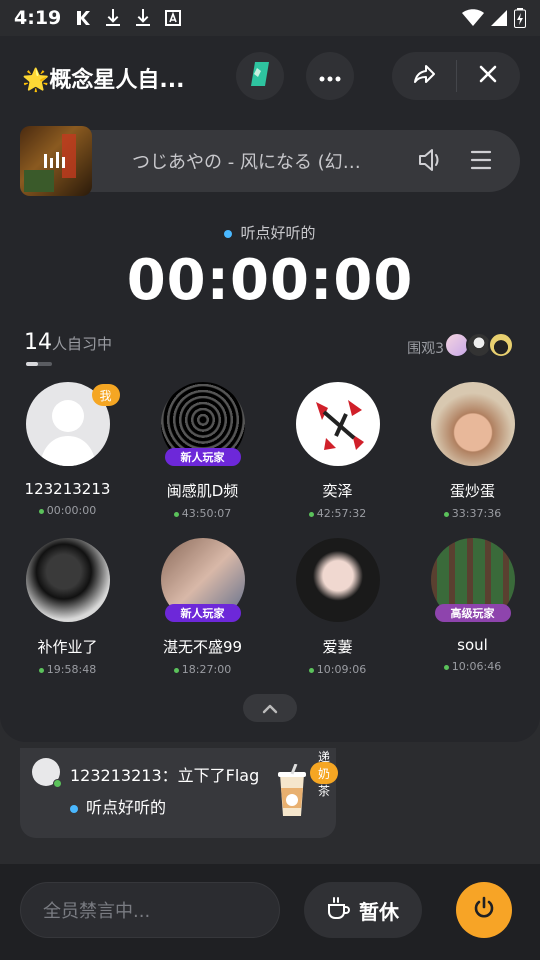 This screenshot has width=540, height=960. What do you see at coordinates (38, 18) in the screenshot?
I see `status-time: 4:19` at bounding box center [38, 18].